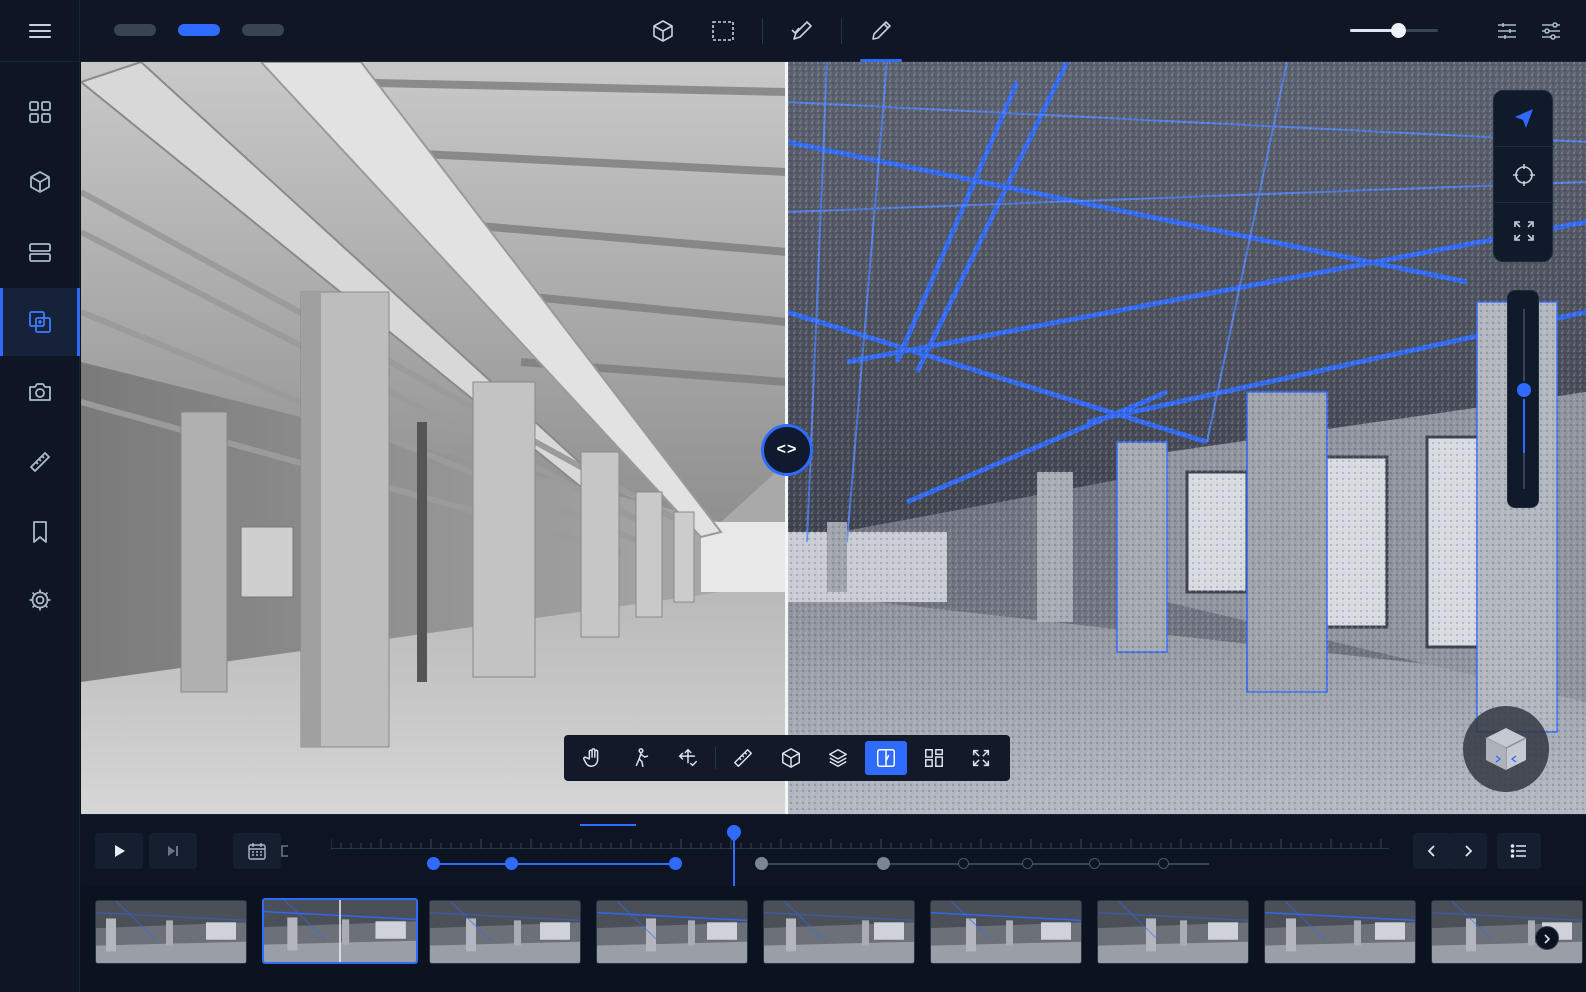  What do you see at coordinates (981, 758) in the screenshot?
I see `fit-view-button` at bounding box center [981, 758].